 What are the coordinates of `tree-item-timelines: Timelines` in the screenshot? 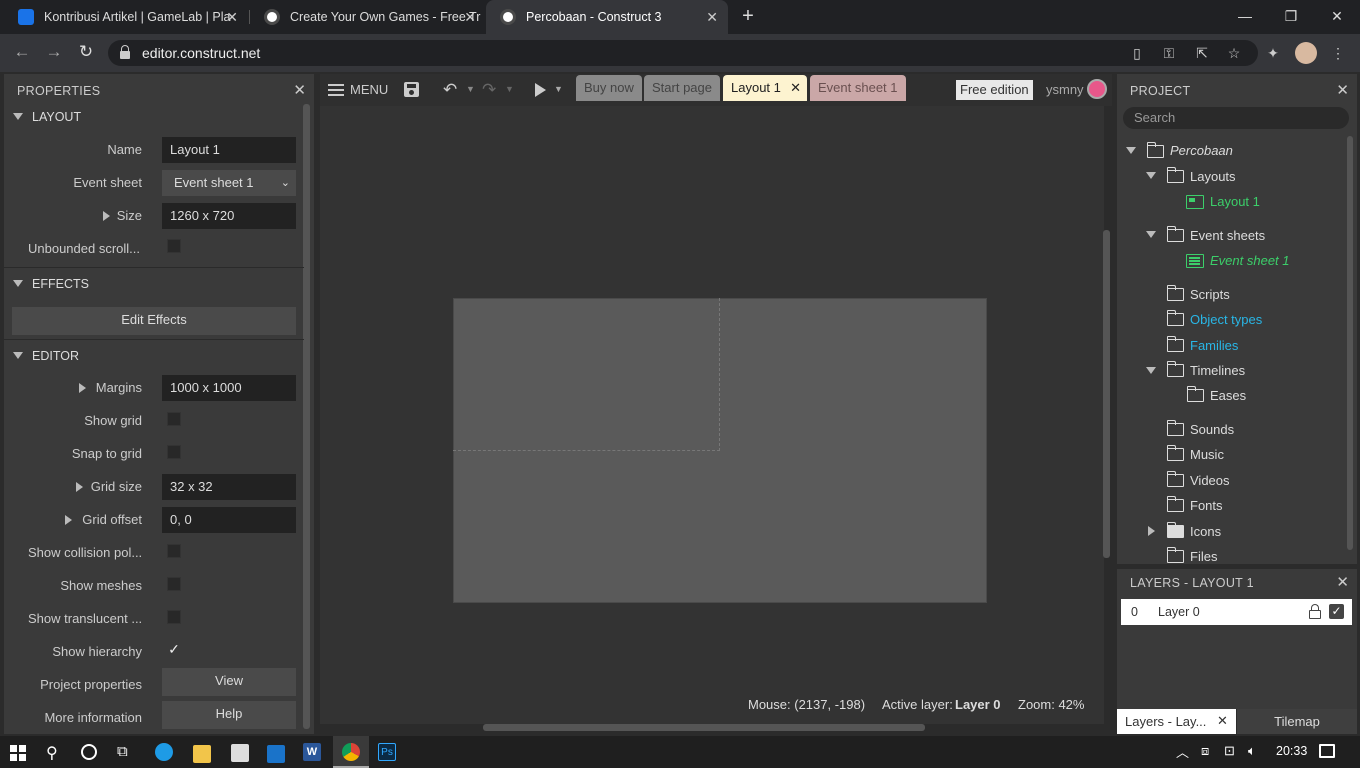 It's located at (1217, 371).